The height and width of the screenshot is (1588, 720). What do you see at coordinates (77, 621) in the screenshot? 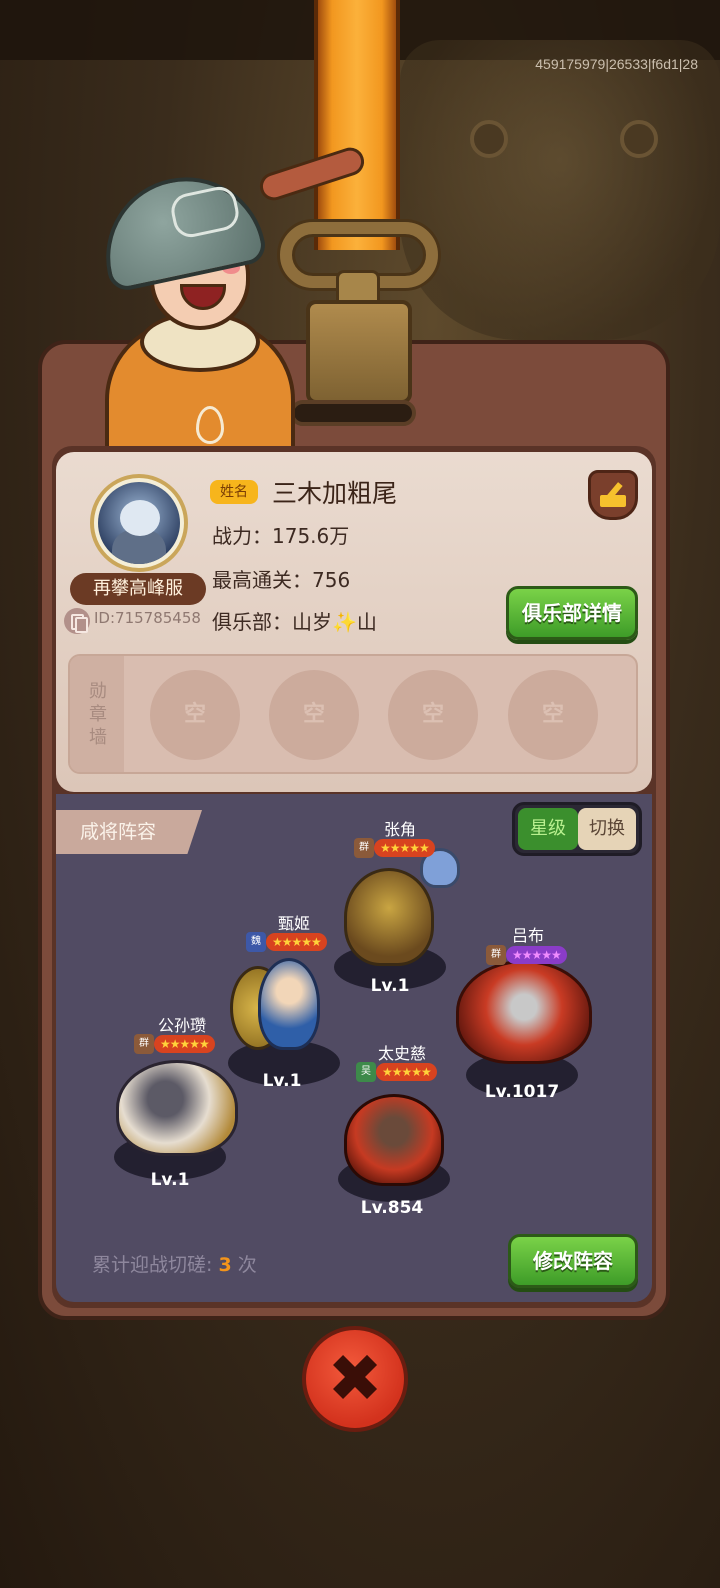
I see `copy-icon` at bounding box center [77, 621].